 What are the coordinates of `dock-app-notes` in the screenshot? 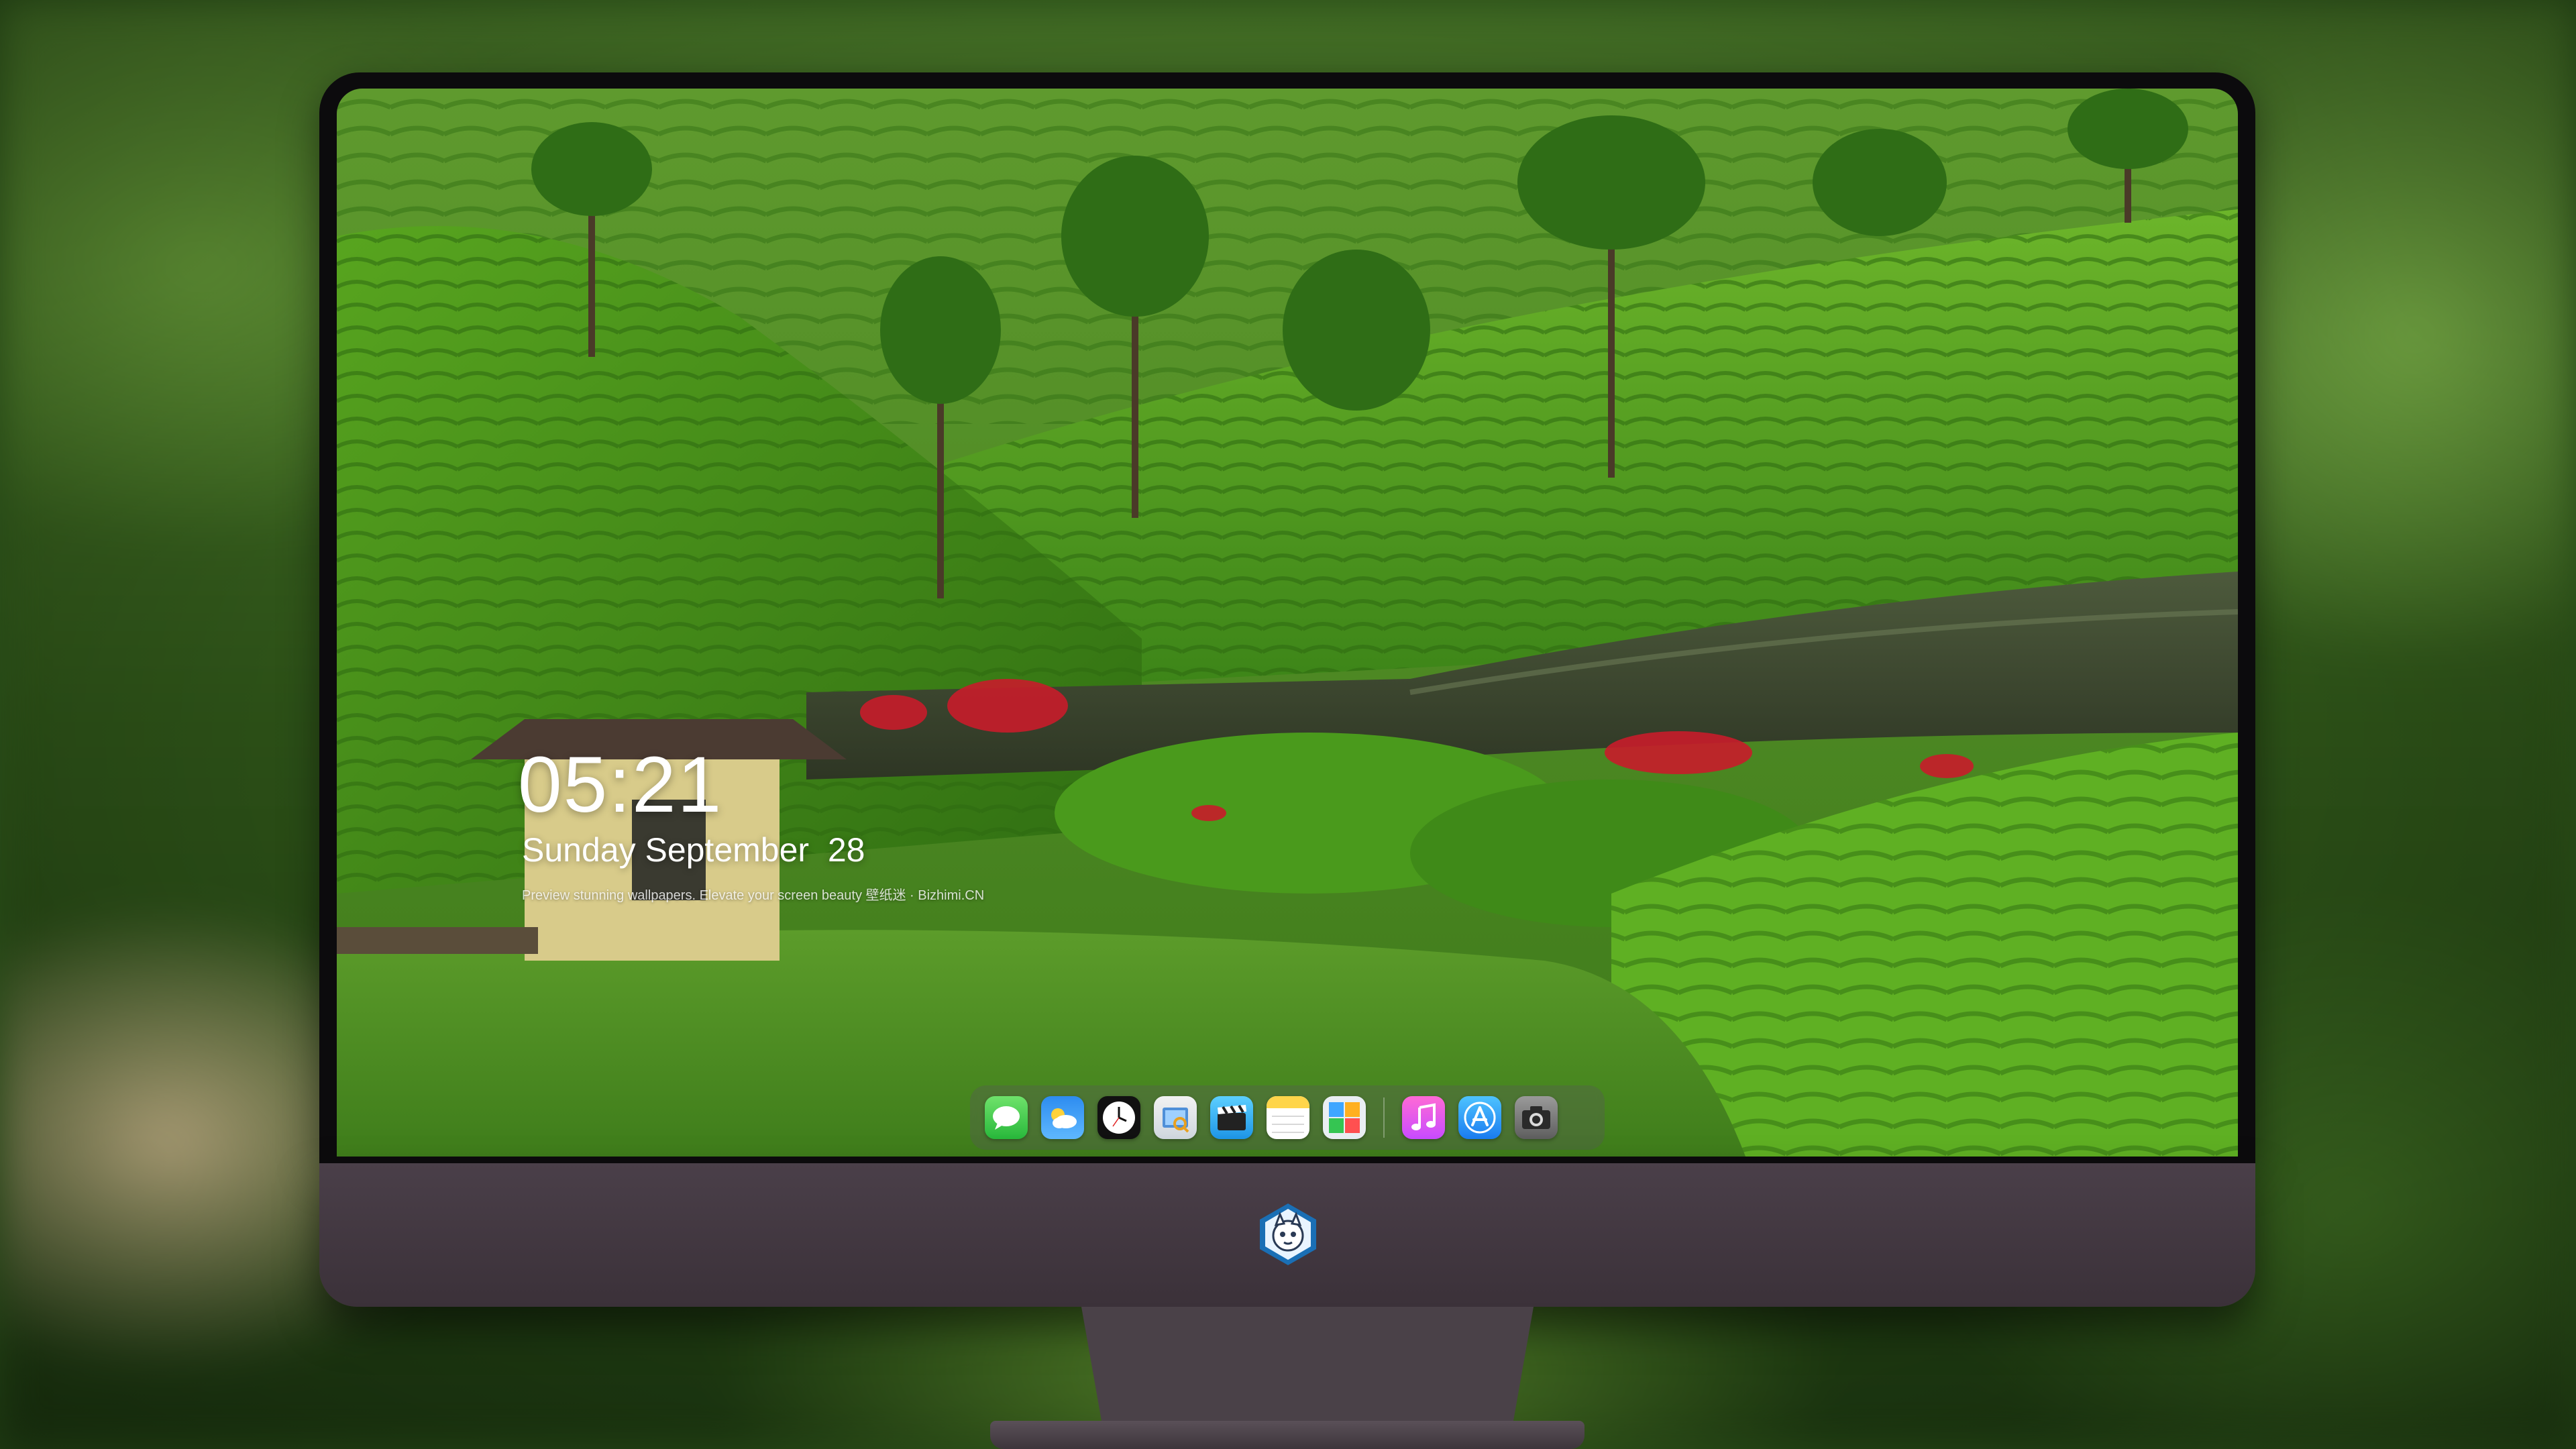 It's located at (1288, 1117).